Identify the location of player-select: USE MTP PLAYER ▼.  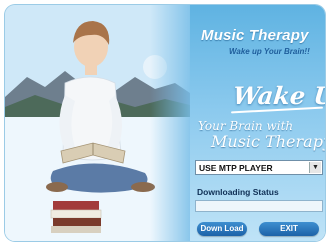
(259, 167).